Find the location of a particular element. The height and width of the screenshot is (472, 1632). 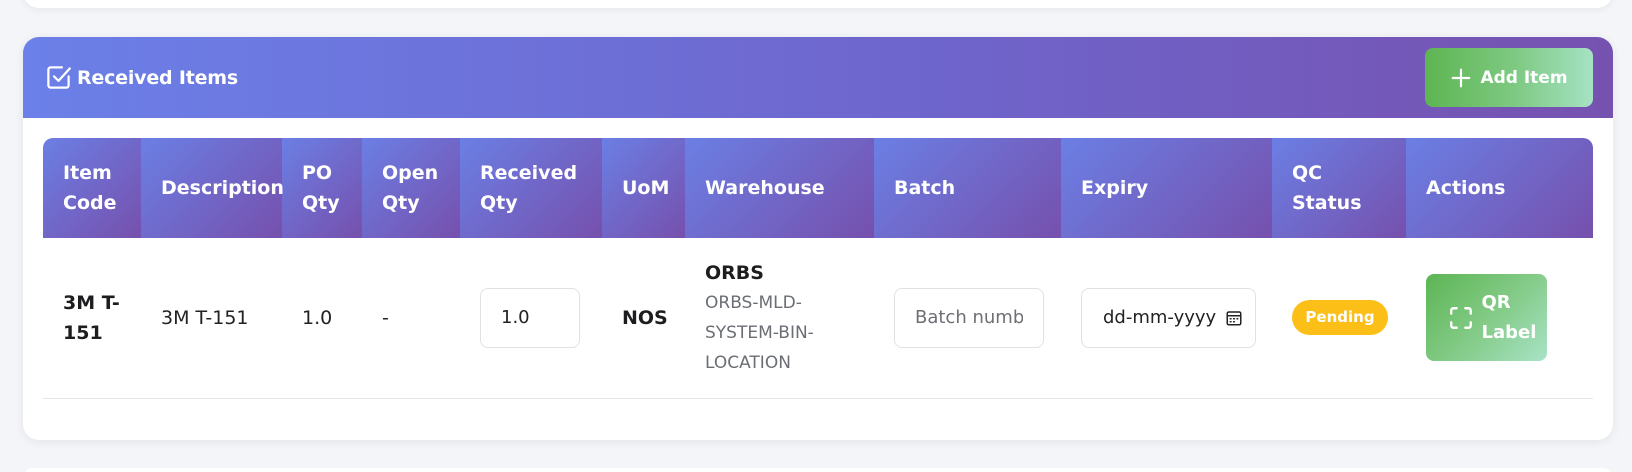

warehouse-name: ORBS is located at coordinates (734, 272).